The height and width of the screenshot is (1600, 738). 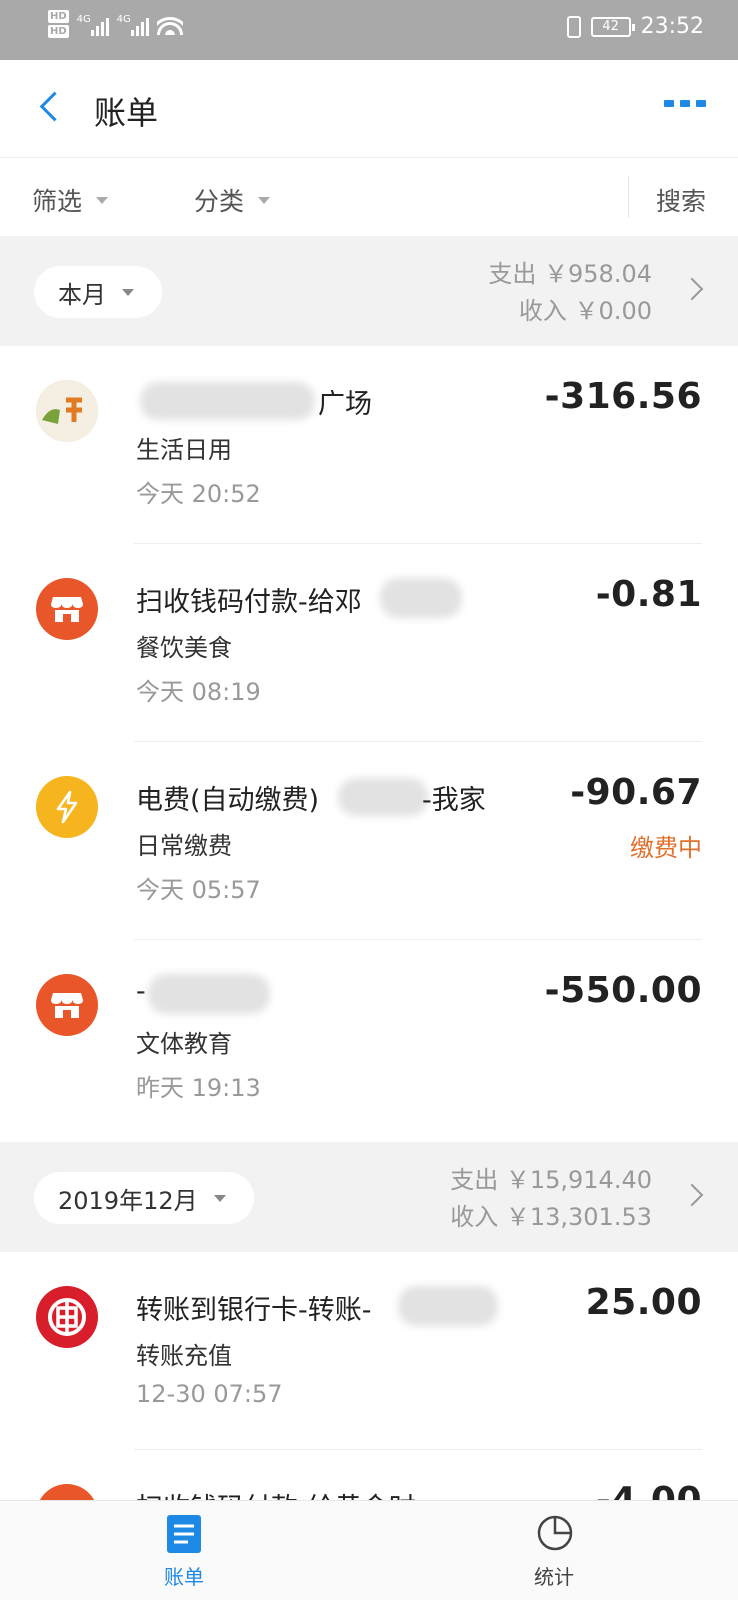 What do you see at coordinates (369, 1197) in the screenshot?
I see `month-header: 2019年12月 支出 ￥15,914.40 收入 ￥13,301.53` at bounding box center [369, 1197].